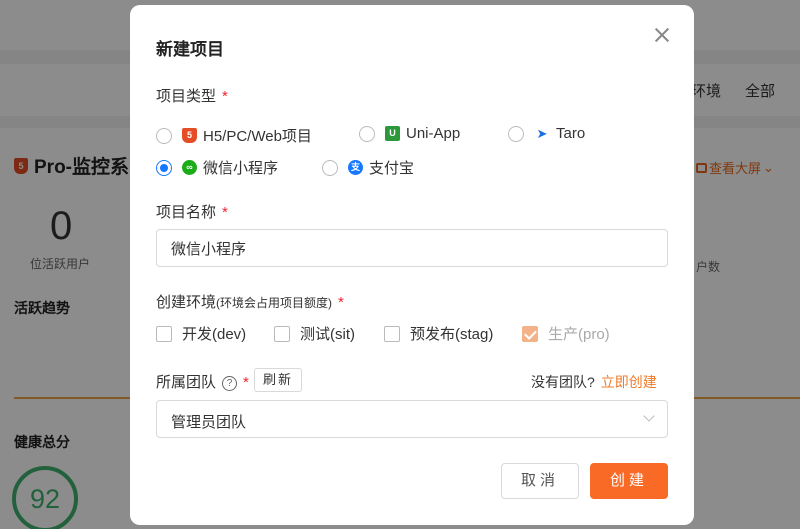 This screenshot has height=529, width=800. What do you see at coordinates (186, 382) in the screenshot?
I see `team-label-text: 所属团队` at bounding box center [186, 382].